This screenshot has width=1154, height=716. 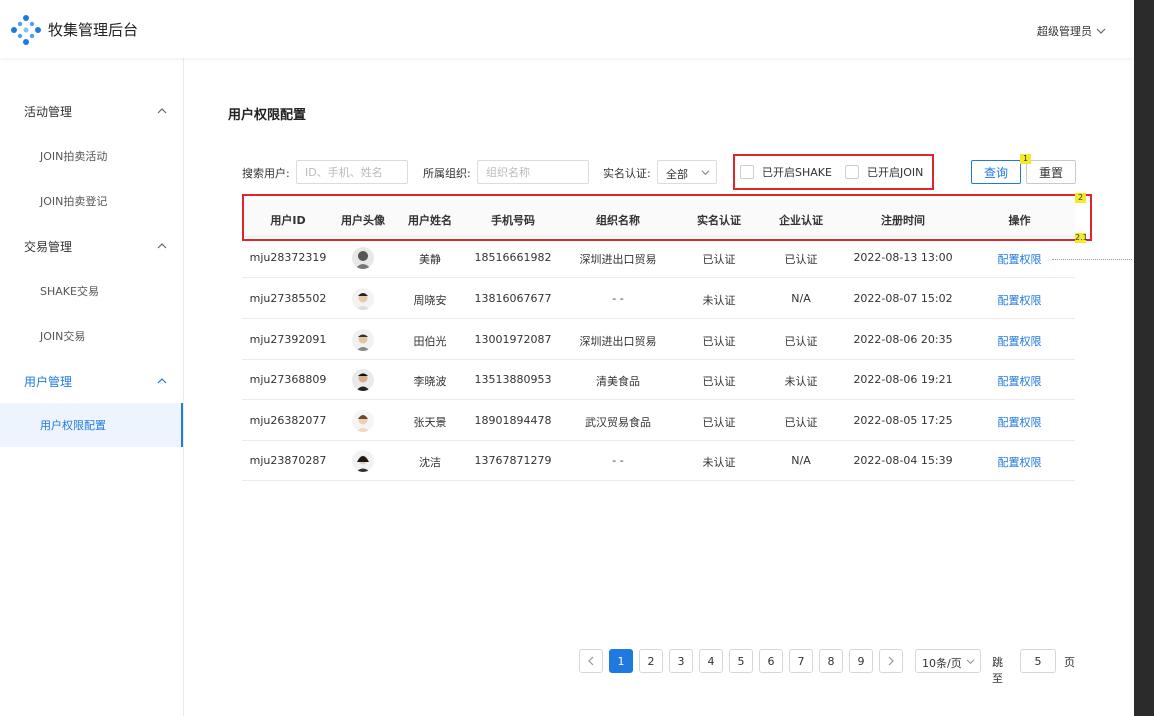 What do you see at coordinates (801, 661) in the screenshot?
I see `page-button-7: 7` at bounding box center [801, 661].